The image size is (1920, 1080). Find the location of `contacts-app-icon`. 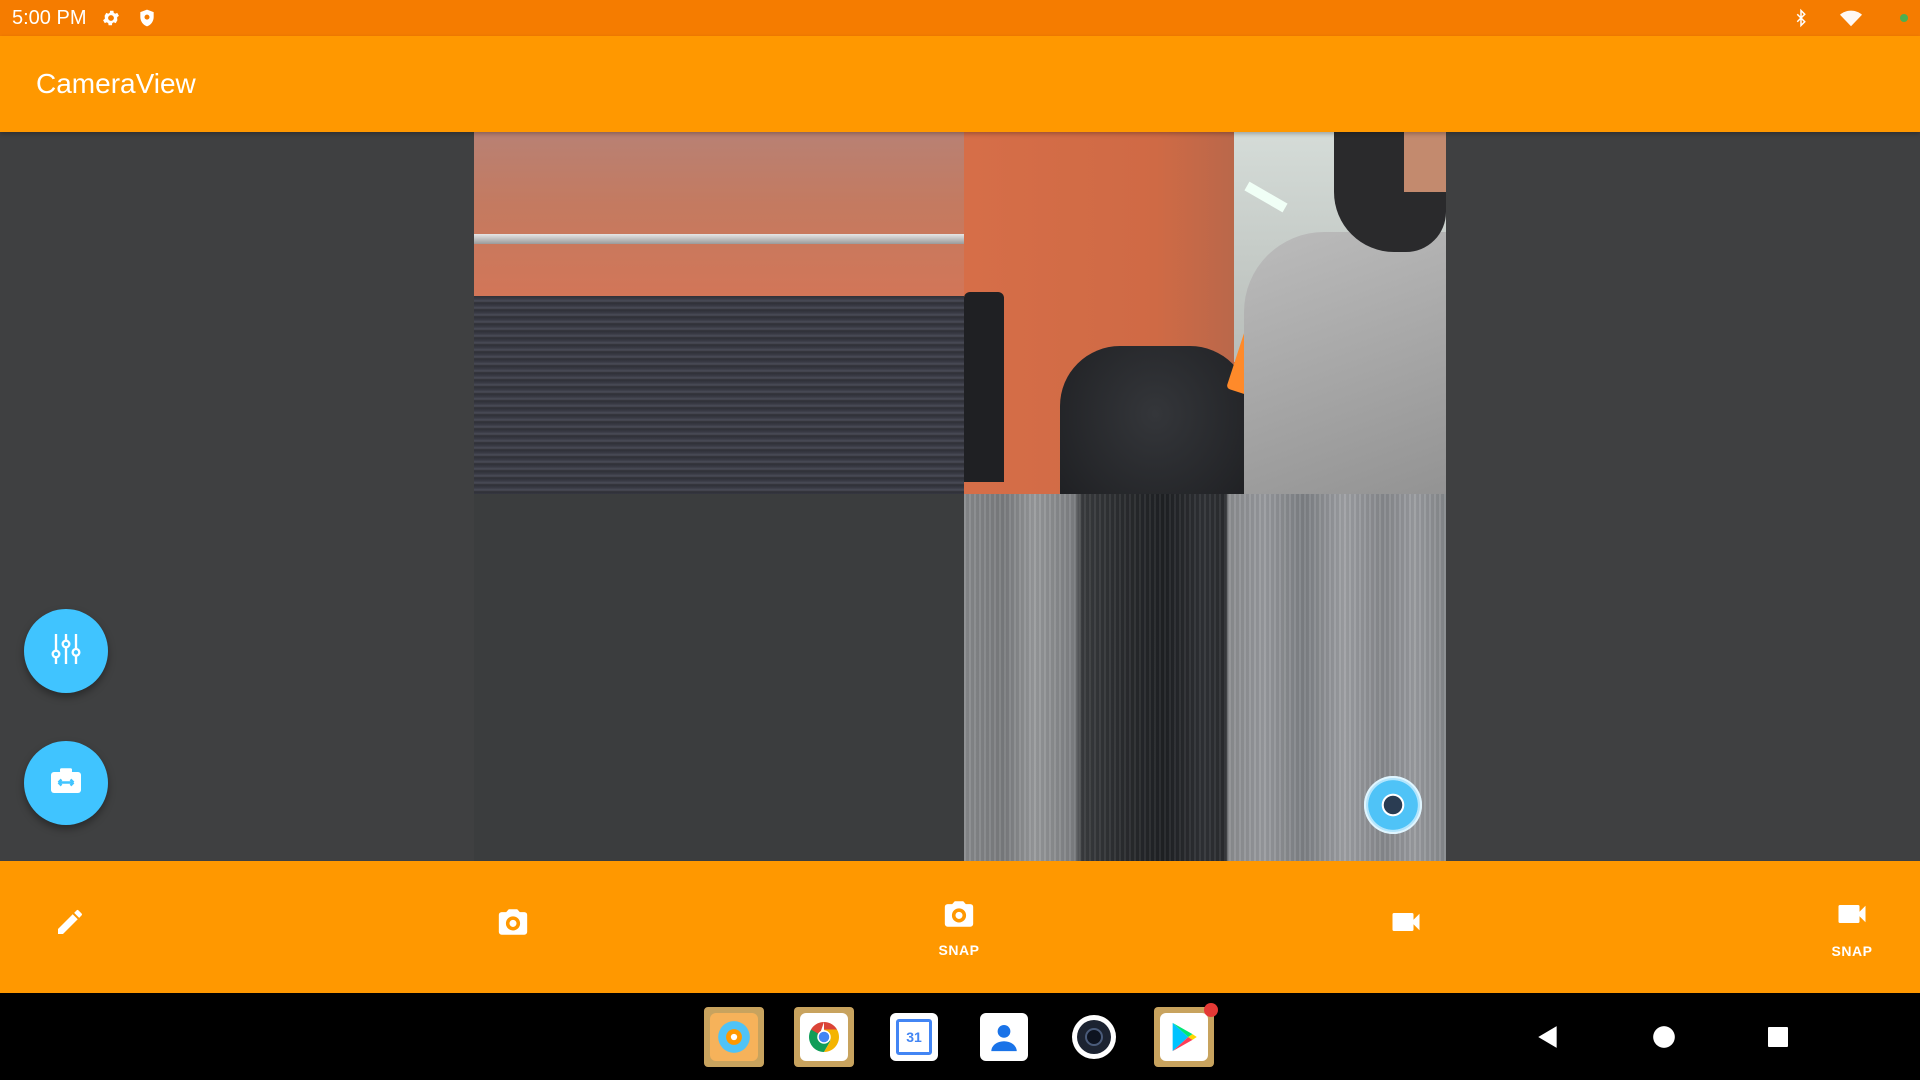

contacts-app-icon is located at coordinates (1004, 1037).